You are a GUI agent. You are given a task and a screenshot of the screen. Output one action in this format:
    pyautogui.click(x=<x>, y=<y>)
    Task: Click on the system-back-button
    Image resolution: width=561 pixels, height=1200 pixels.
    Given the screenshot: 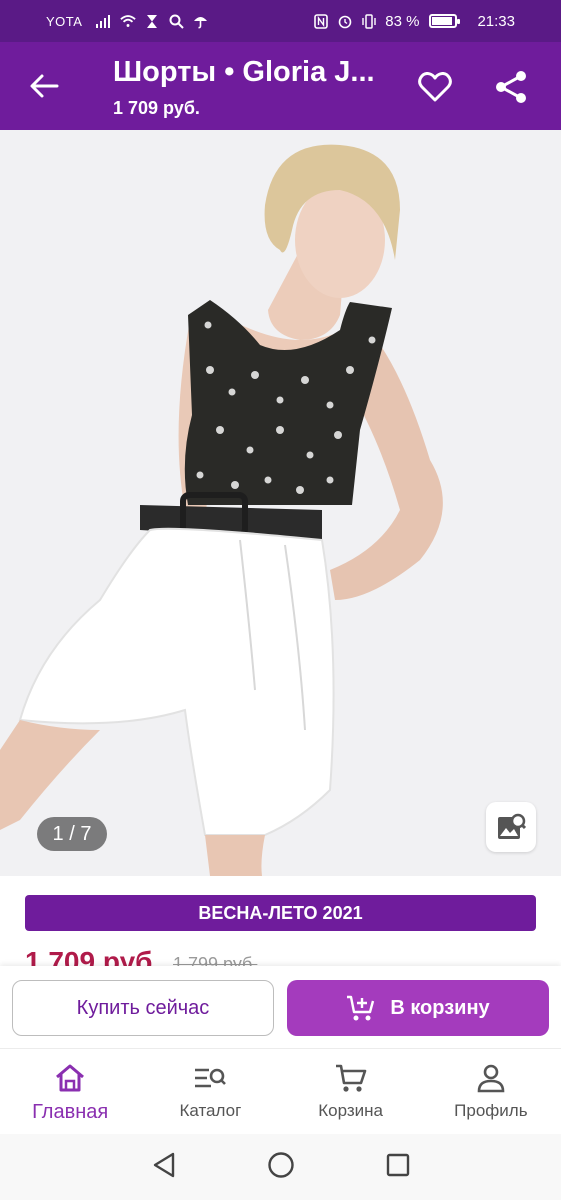 What is the action you would take?
    pyautogui.click(x=164, y=1167)
    